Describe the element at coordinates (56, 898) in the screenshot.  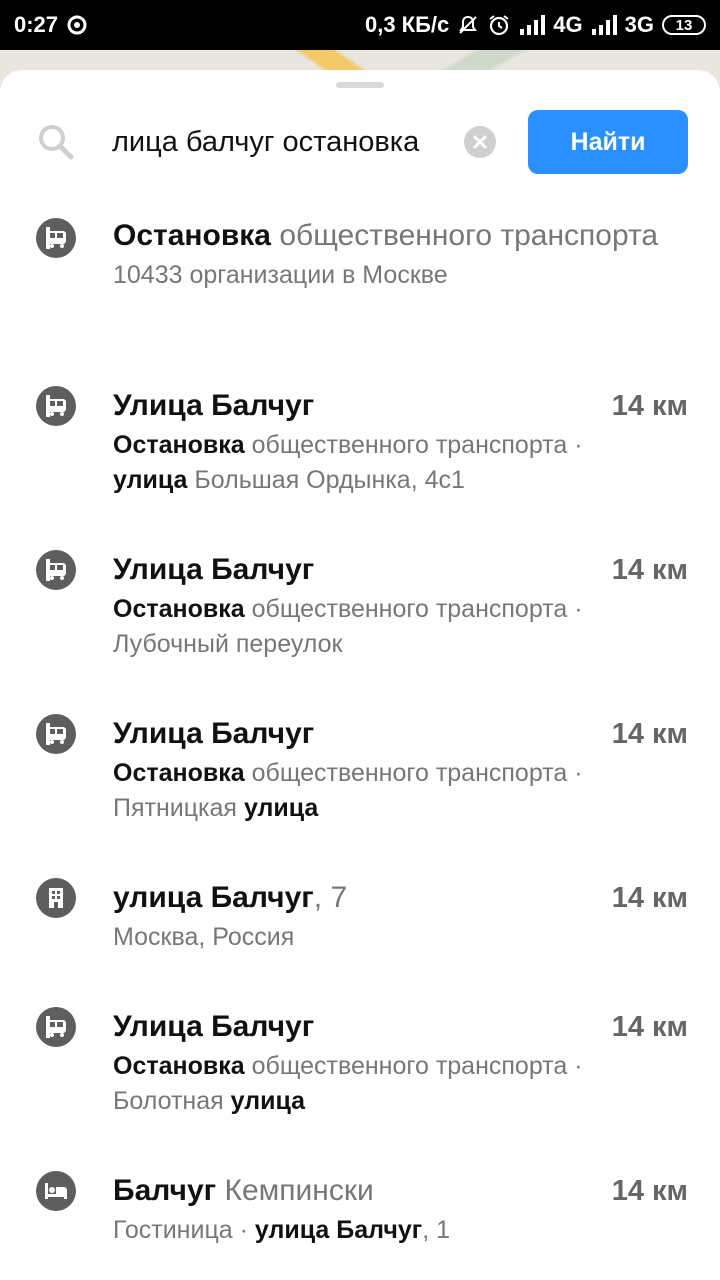
I see `building-icon` at that location.